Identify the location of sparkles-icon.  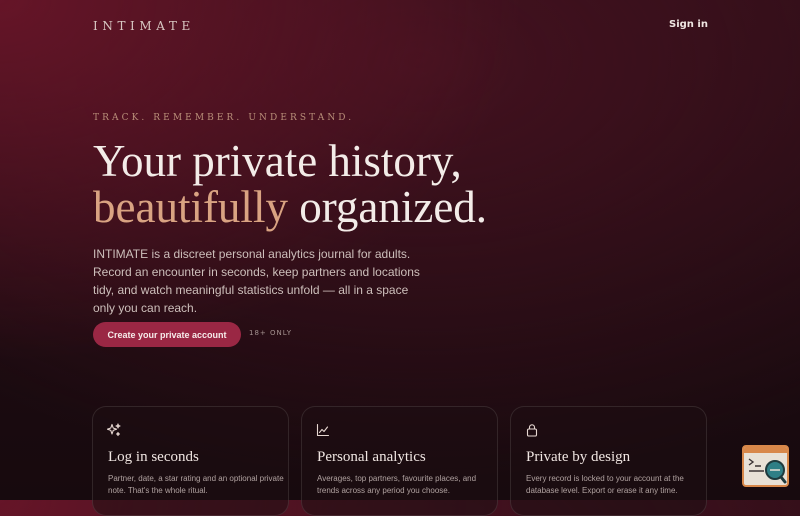
(113, 429).